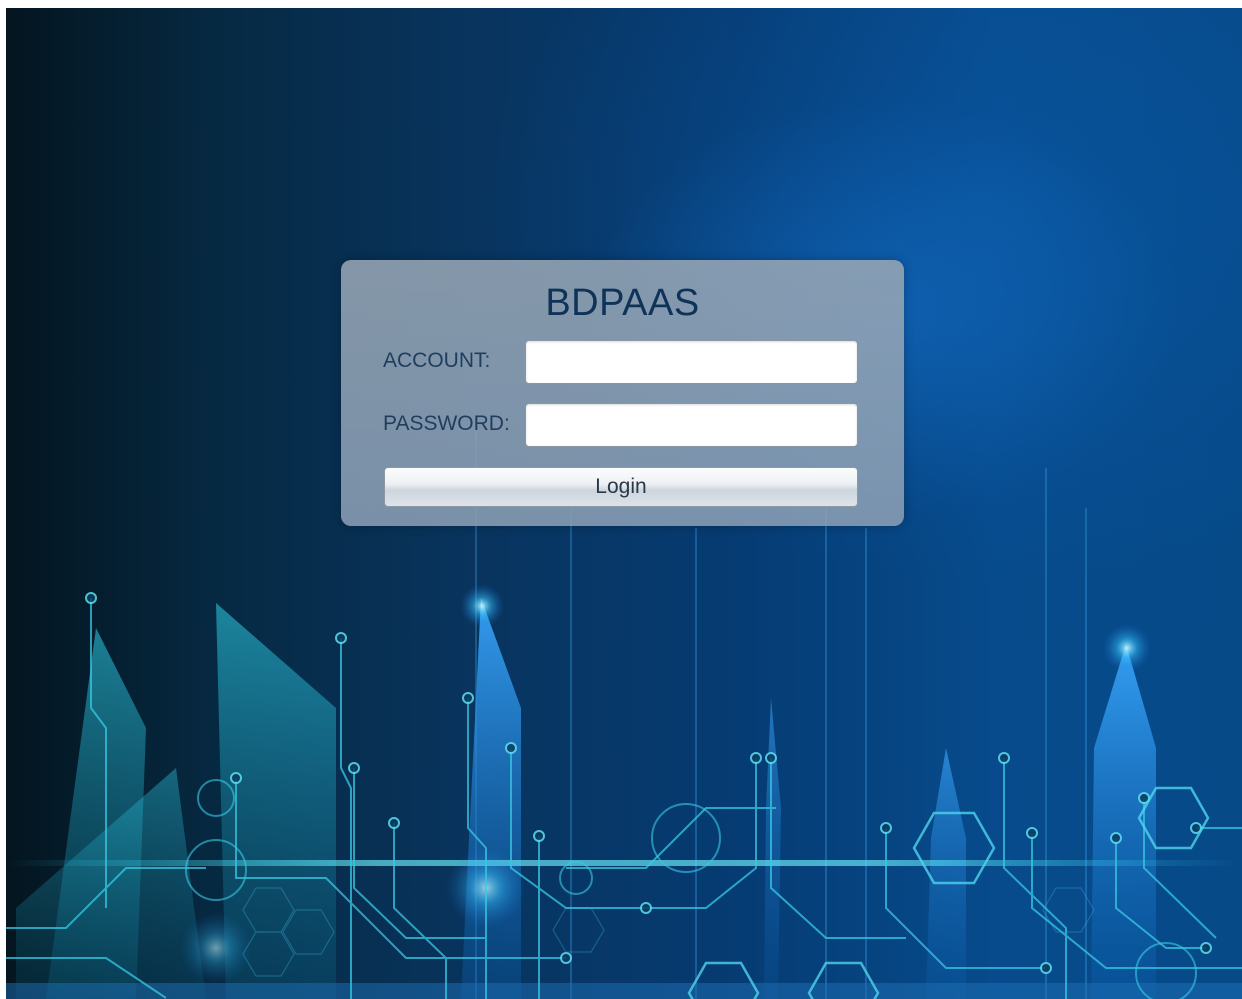  Describe the element at coordinates (691, 362) in the screenshot. I see `account-input` at that location.